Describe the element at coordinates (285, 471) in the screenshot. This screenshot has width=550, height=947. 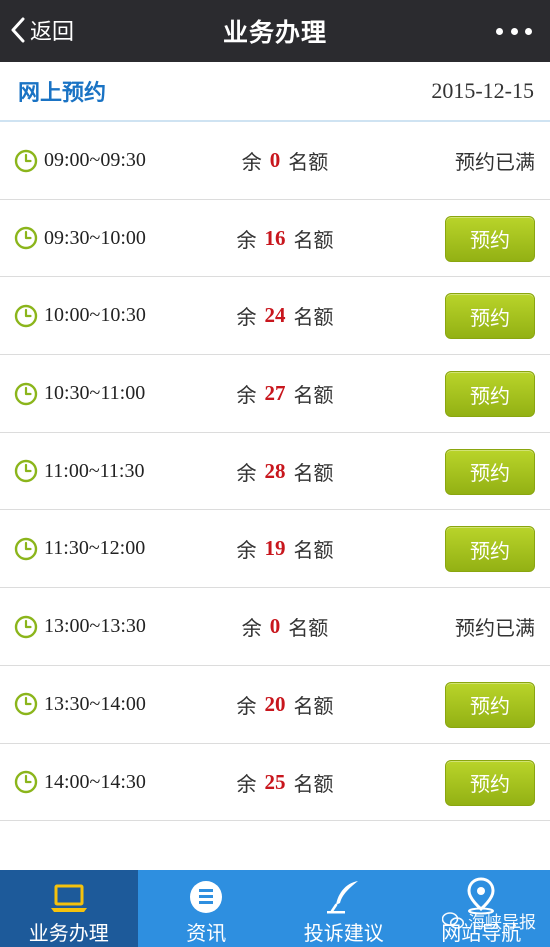
I see `slot-quota: 余 28 名额` at that location.